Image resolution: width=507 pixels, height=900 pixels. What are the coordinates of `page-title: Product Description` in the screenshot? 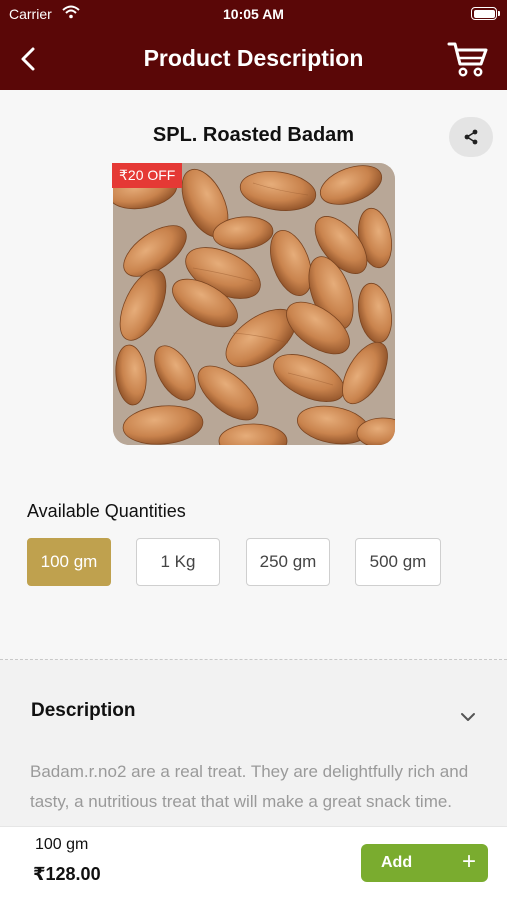 It's located at (253, 58).